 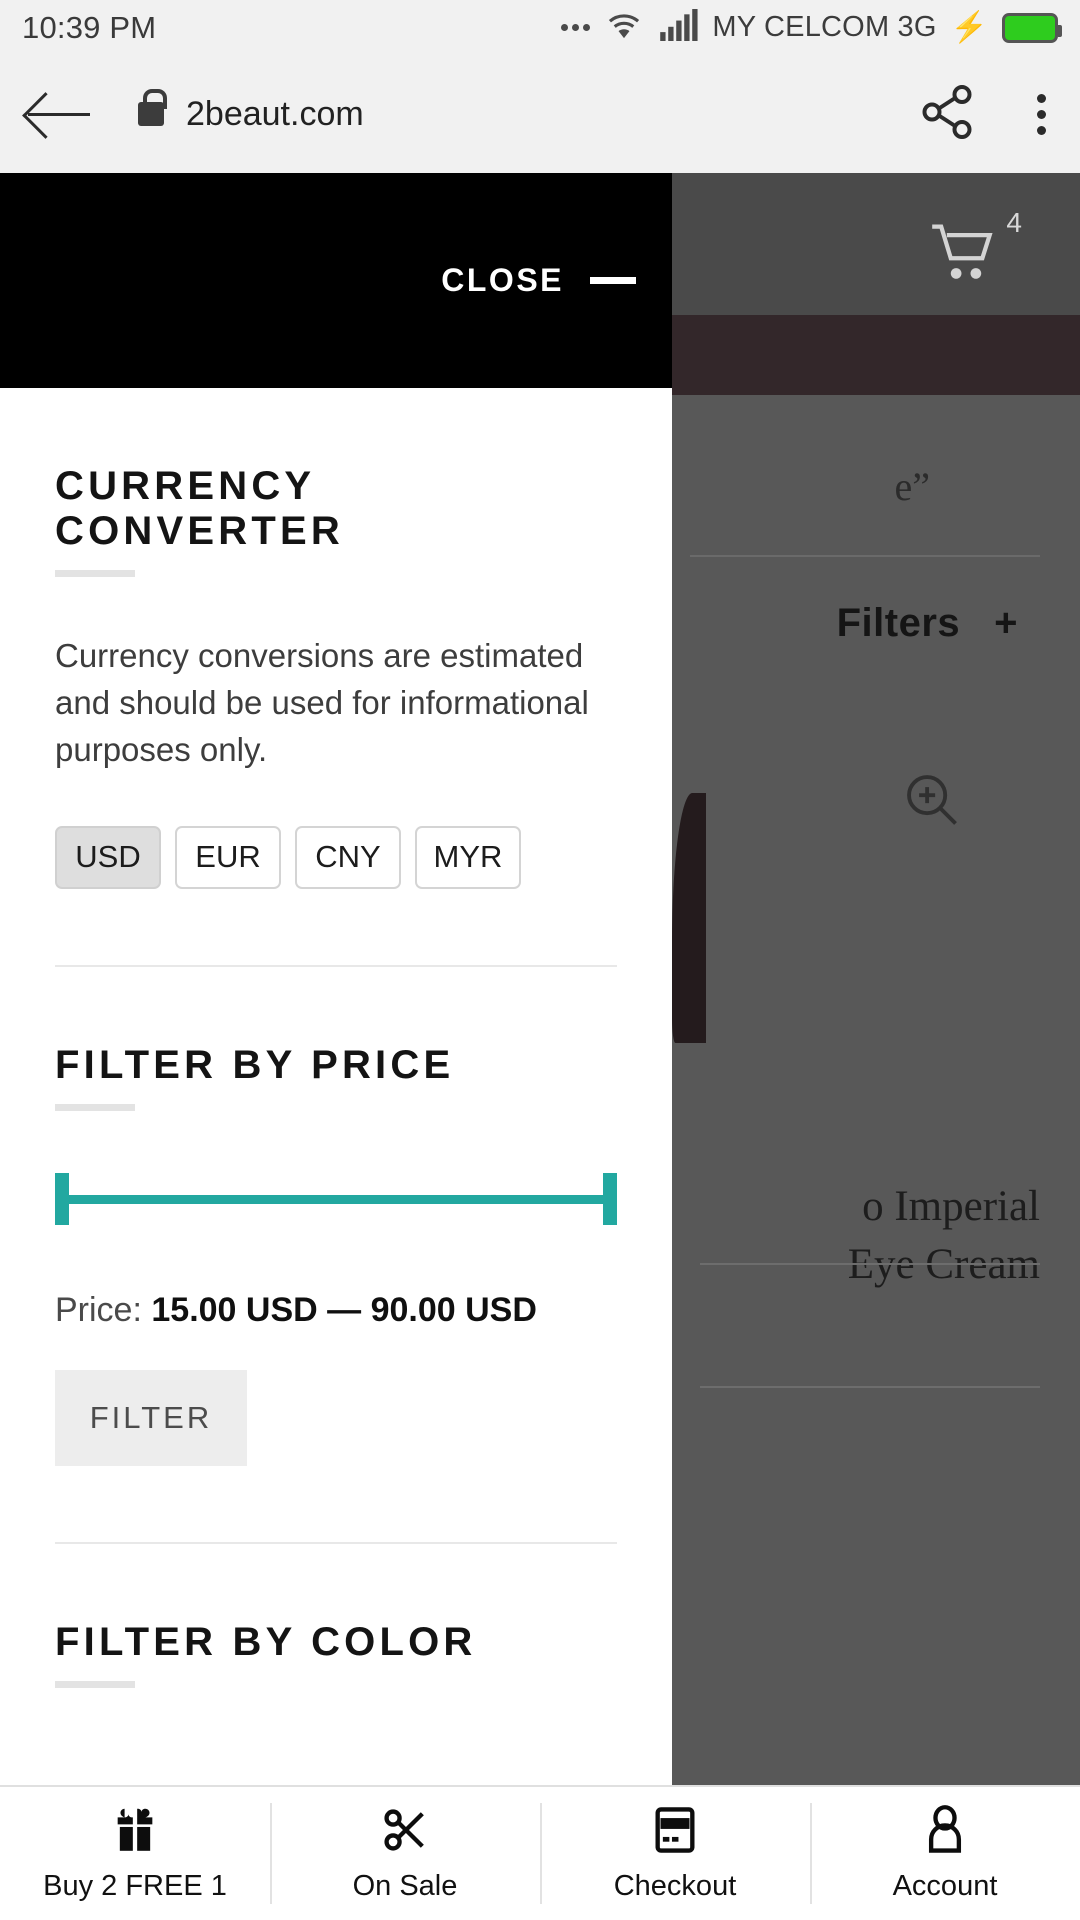 I want to click on cart-button: 4, so click(x=975, y=247).